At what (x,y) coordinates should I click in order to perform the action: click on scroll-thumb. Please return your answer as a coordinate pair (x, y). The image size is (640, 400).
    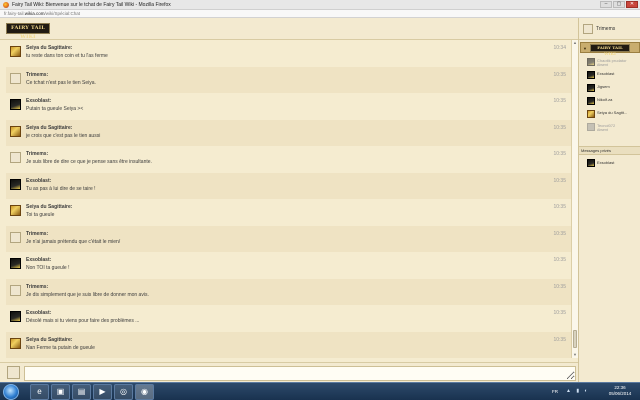
    Looking at the image, I should click on (575, 339).